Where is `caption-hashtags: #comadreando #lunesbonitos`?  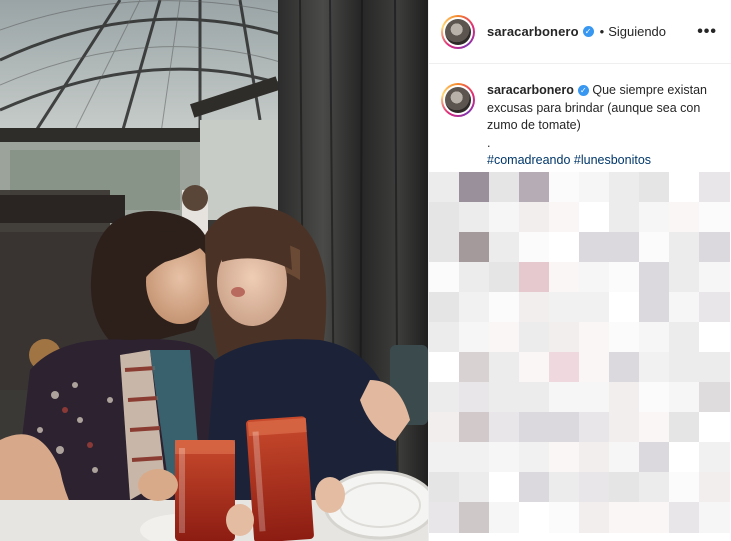
caption-hashtags: #comadreando #lunesbonitos is located at coordinates (599, 161).